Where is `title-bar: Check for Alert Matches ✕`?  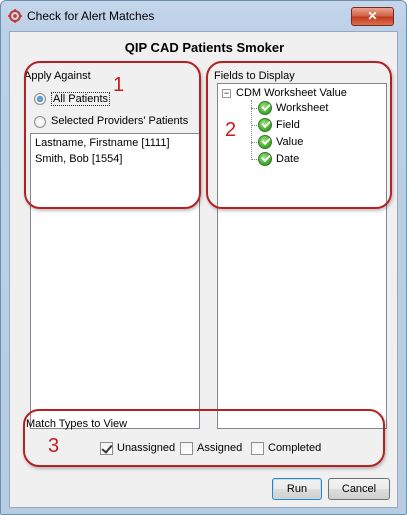
title-bar: Check for Alert Matches ✕ is located at coordinates (203, 16).